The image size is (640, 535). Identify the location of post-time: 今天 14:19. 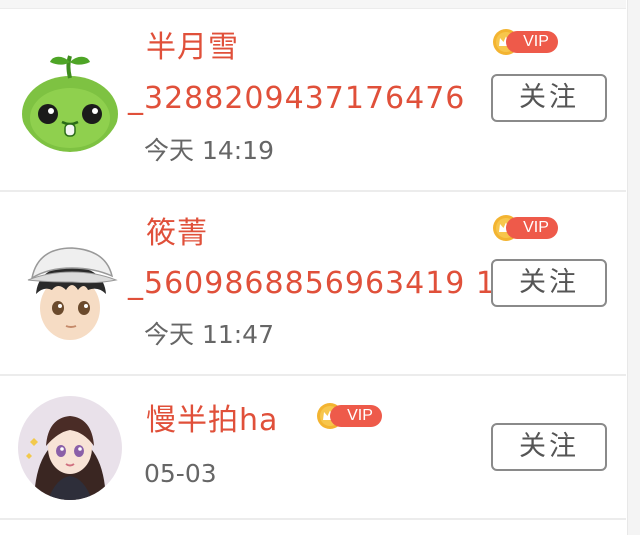
(209, 150).